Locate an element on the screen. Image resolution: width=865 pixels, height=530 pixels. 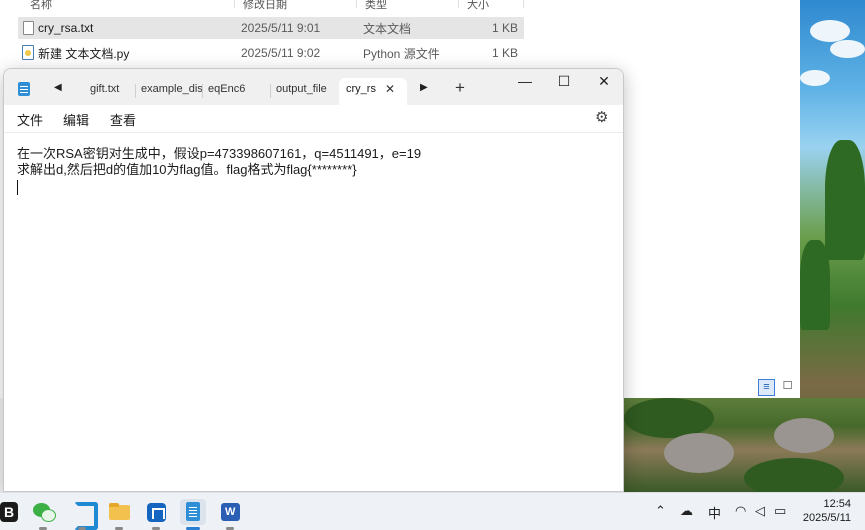
file-row-cry-rsa: cry_rsa.txt 2025/5/11 9:01 文本文档 1 KB is located at coordinates (271, 28).